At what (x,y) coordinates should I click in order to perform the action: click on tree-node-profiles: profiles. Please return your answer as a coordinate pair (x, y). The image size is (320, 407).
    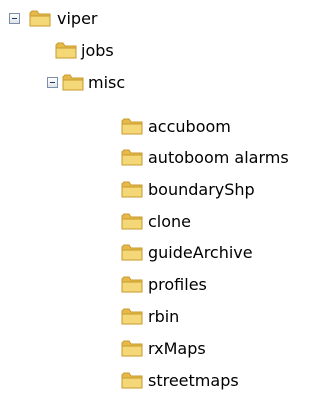
    Looking at the image, I should click on (216, 286).